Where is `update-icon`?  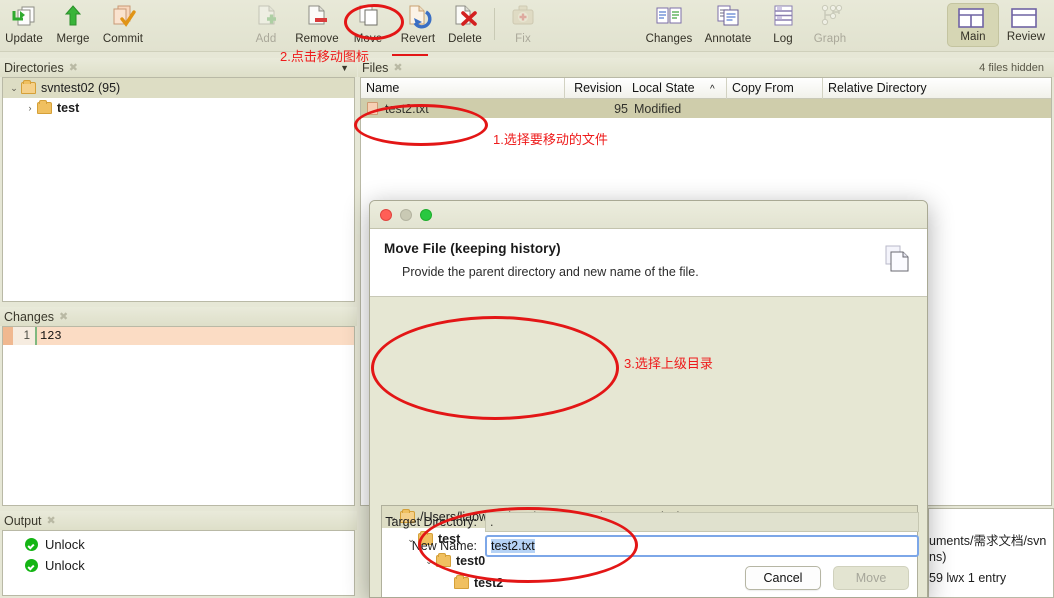
update-icon is located at coordinates (24, 17).